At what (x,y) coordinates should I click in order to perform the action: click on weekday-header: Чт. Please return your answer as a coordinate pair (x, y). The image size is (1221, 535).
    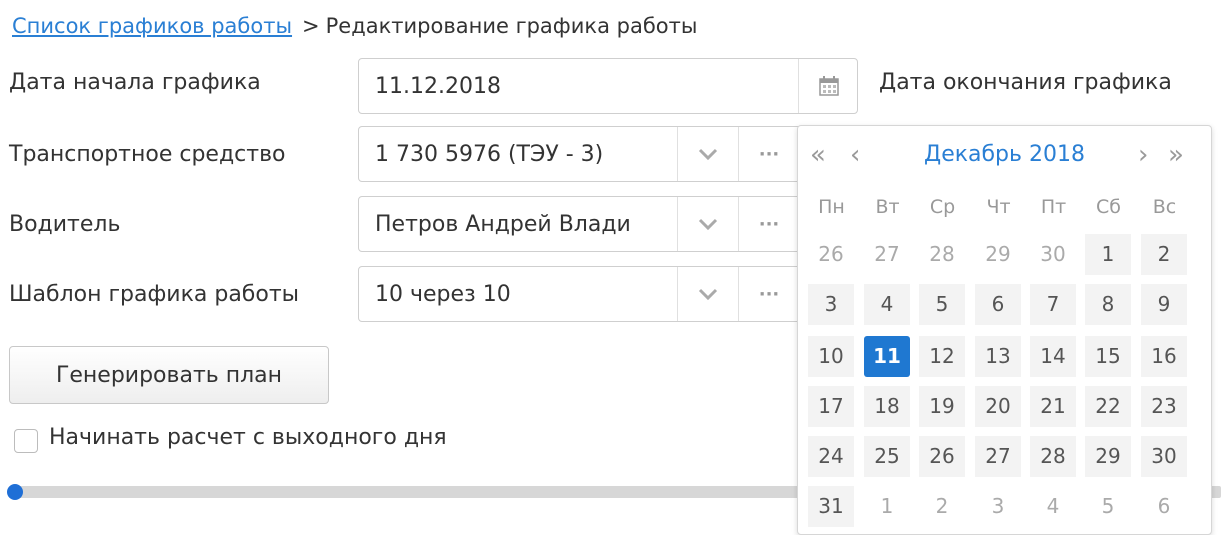
    Looking at the image, I should click on (998, 207).